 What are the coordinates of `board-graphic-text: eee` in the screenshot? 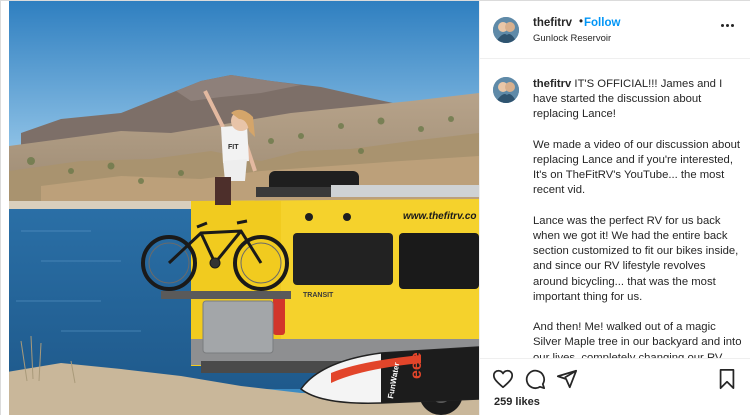 It's located at (416, 365).